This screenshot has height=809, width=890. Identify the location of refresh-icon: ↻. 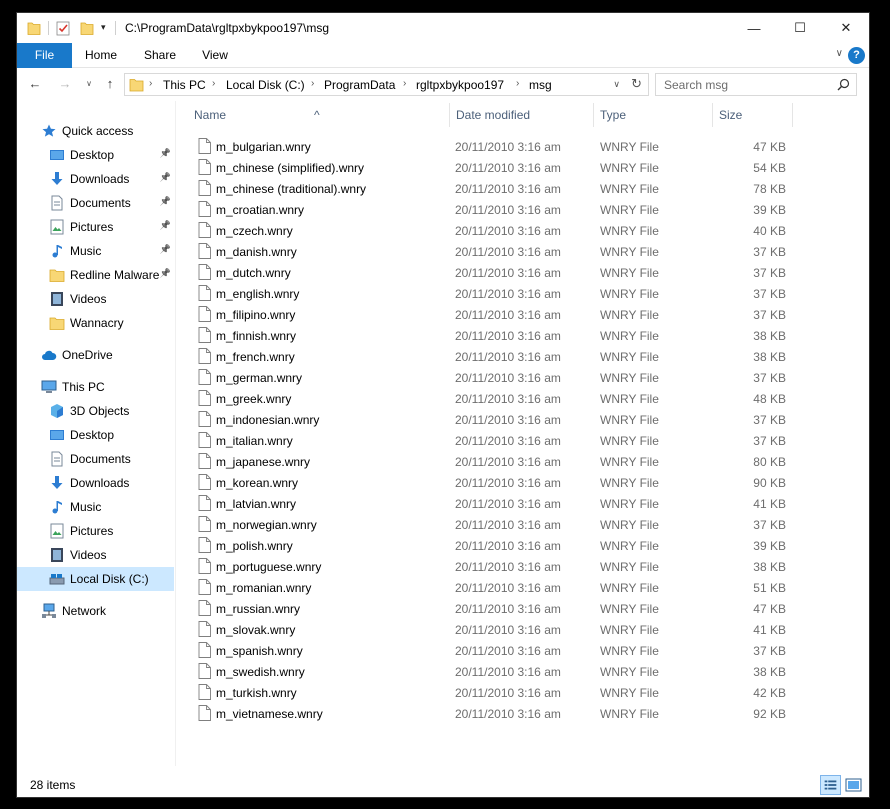
(636, 84).